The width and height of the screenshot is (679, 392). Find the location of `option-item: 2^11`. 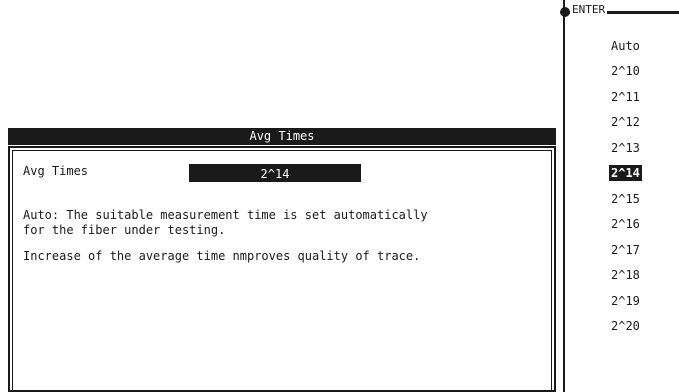

option-item: 2^11 is located at coordinates (625, 97).